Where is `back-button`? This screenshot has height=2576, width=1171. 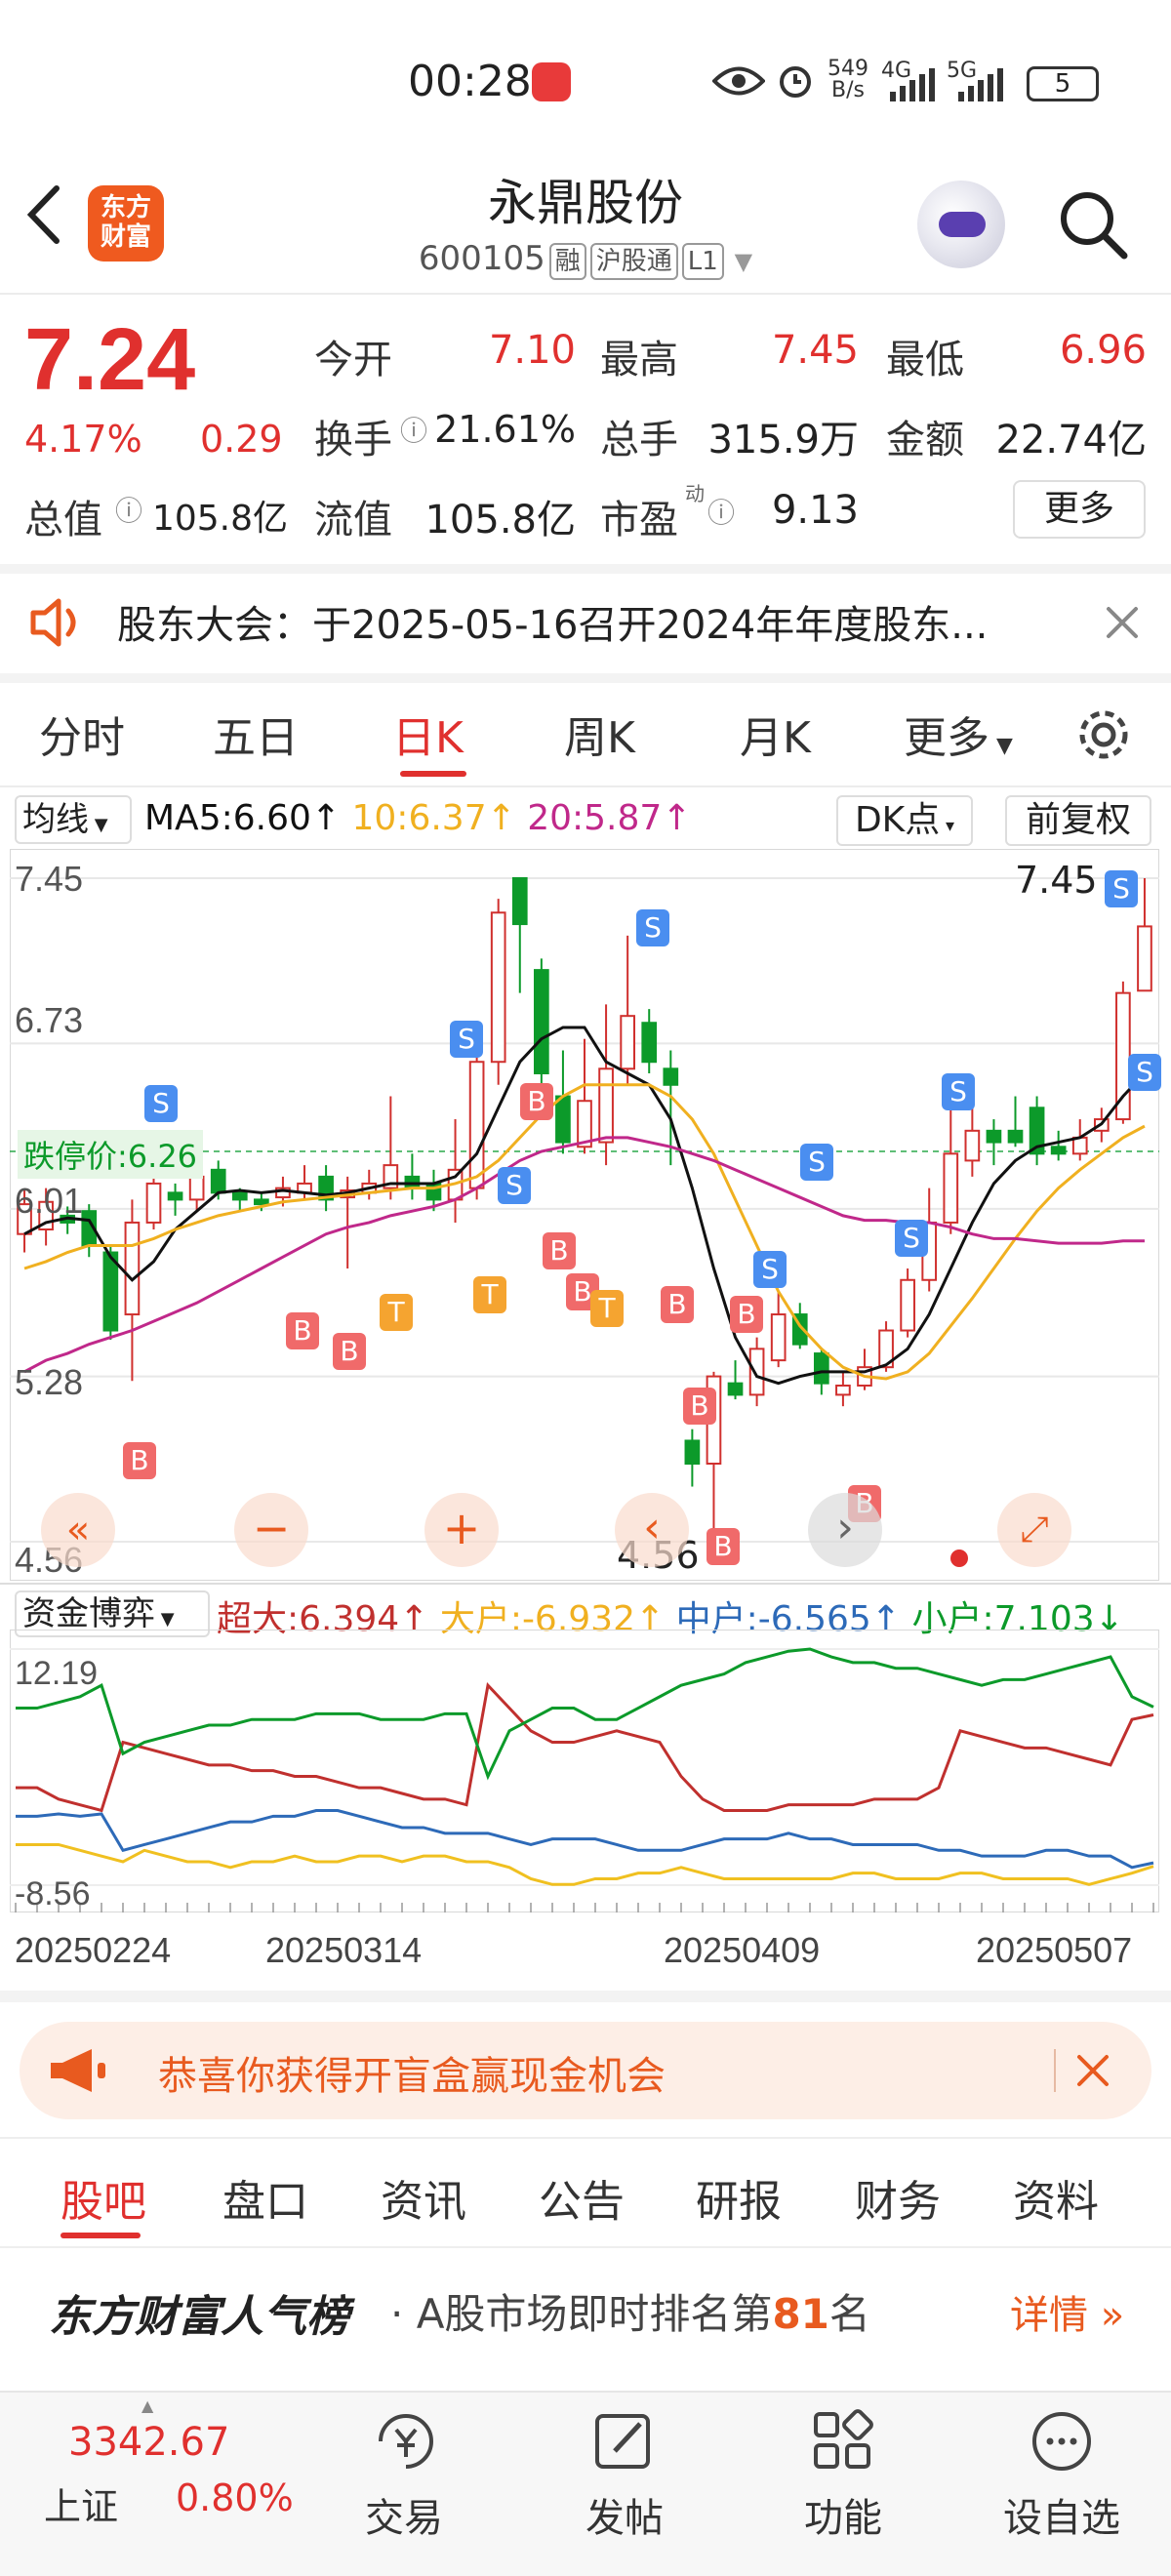
back-button is located at coordinates (49, 220).